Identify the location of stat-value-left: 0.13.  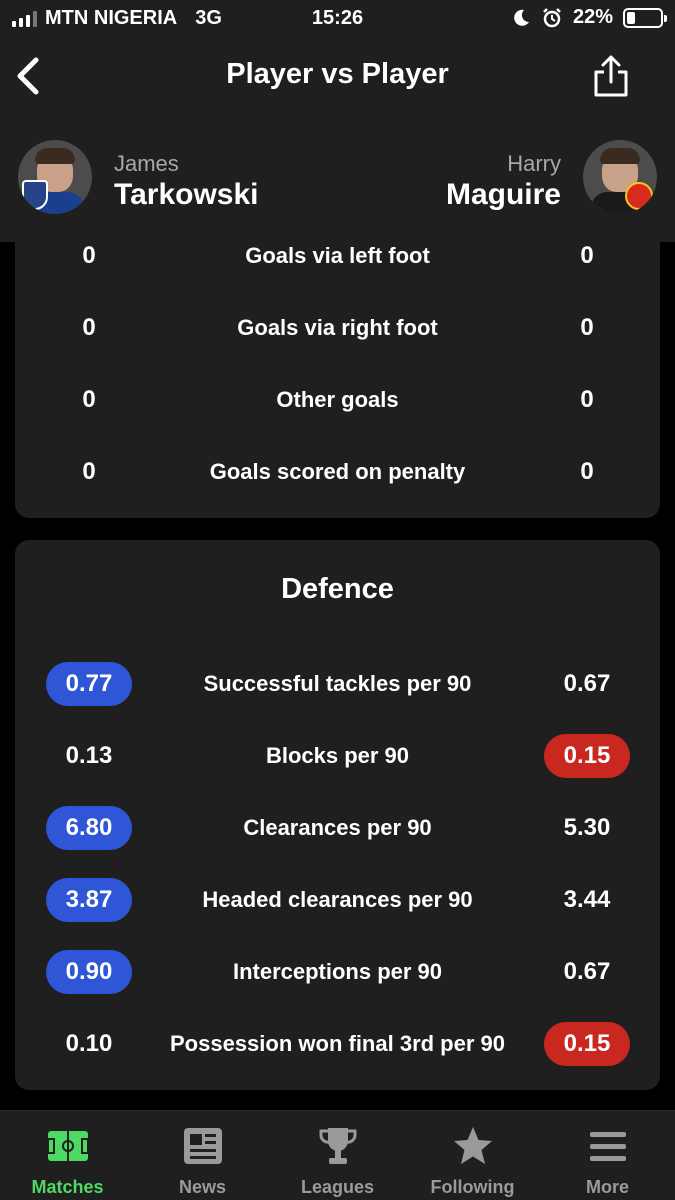
(89, 755).